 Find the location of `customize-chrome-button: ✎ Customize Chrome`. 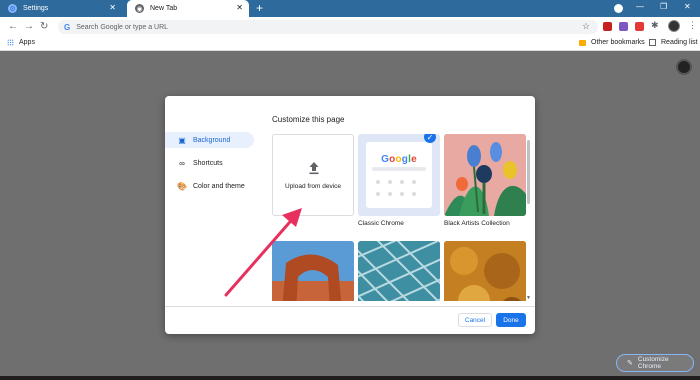

customize-chrome-button: ✎ Customize Chrome is located at coordinates (655, 363).